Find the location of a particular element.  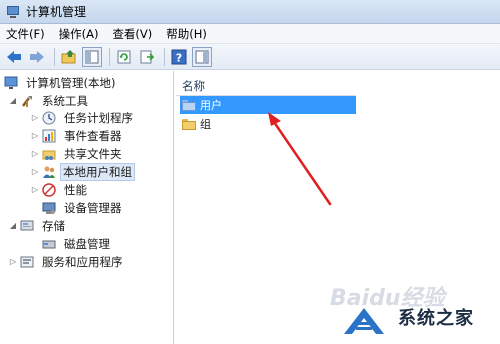

menu-view: 查看(V) is located at coordinates (132, 34).